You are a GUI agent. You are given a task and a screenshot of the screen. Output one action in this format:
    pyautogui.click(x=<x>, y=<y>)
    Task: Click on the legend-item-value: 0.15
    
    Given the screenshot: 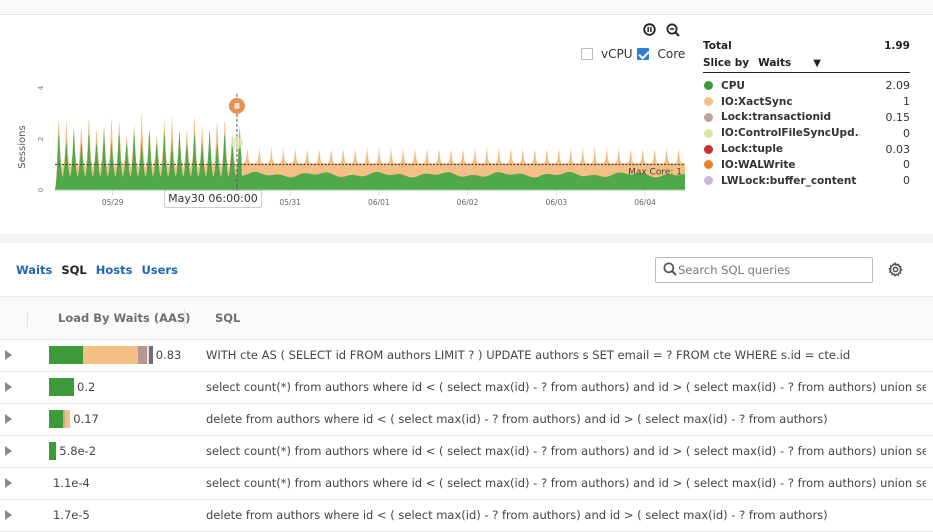 What is the action you would take?
    pyautogui.click(x=898, y=117)
    